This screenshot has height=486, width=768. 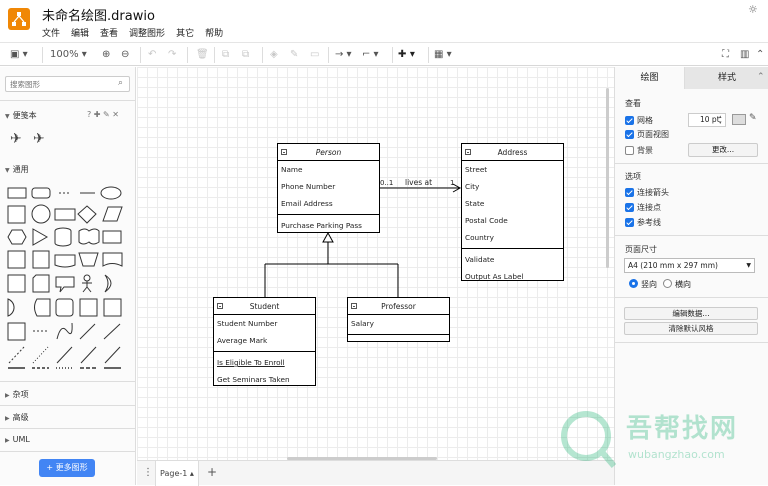 I want to click on attribute-city: City, so click(x=512, y=186).